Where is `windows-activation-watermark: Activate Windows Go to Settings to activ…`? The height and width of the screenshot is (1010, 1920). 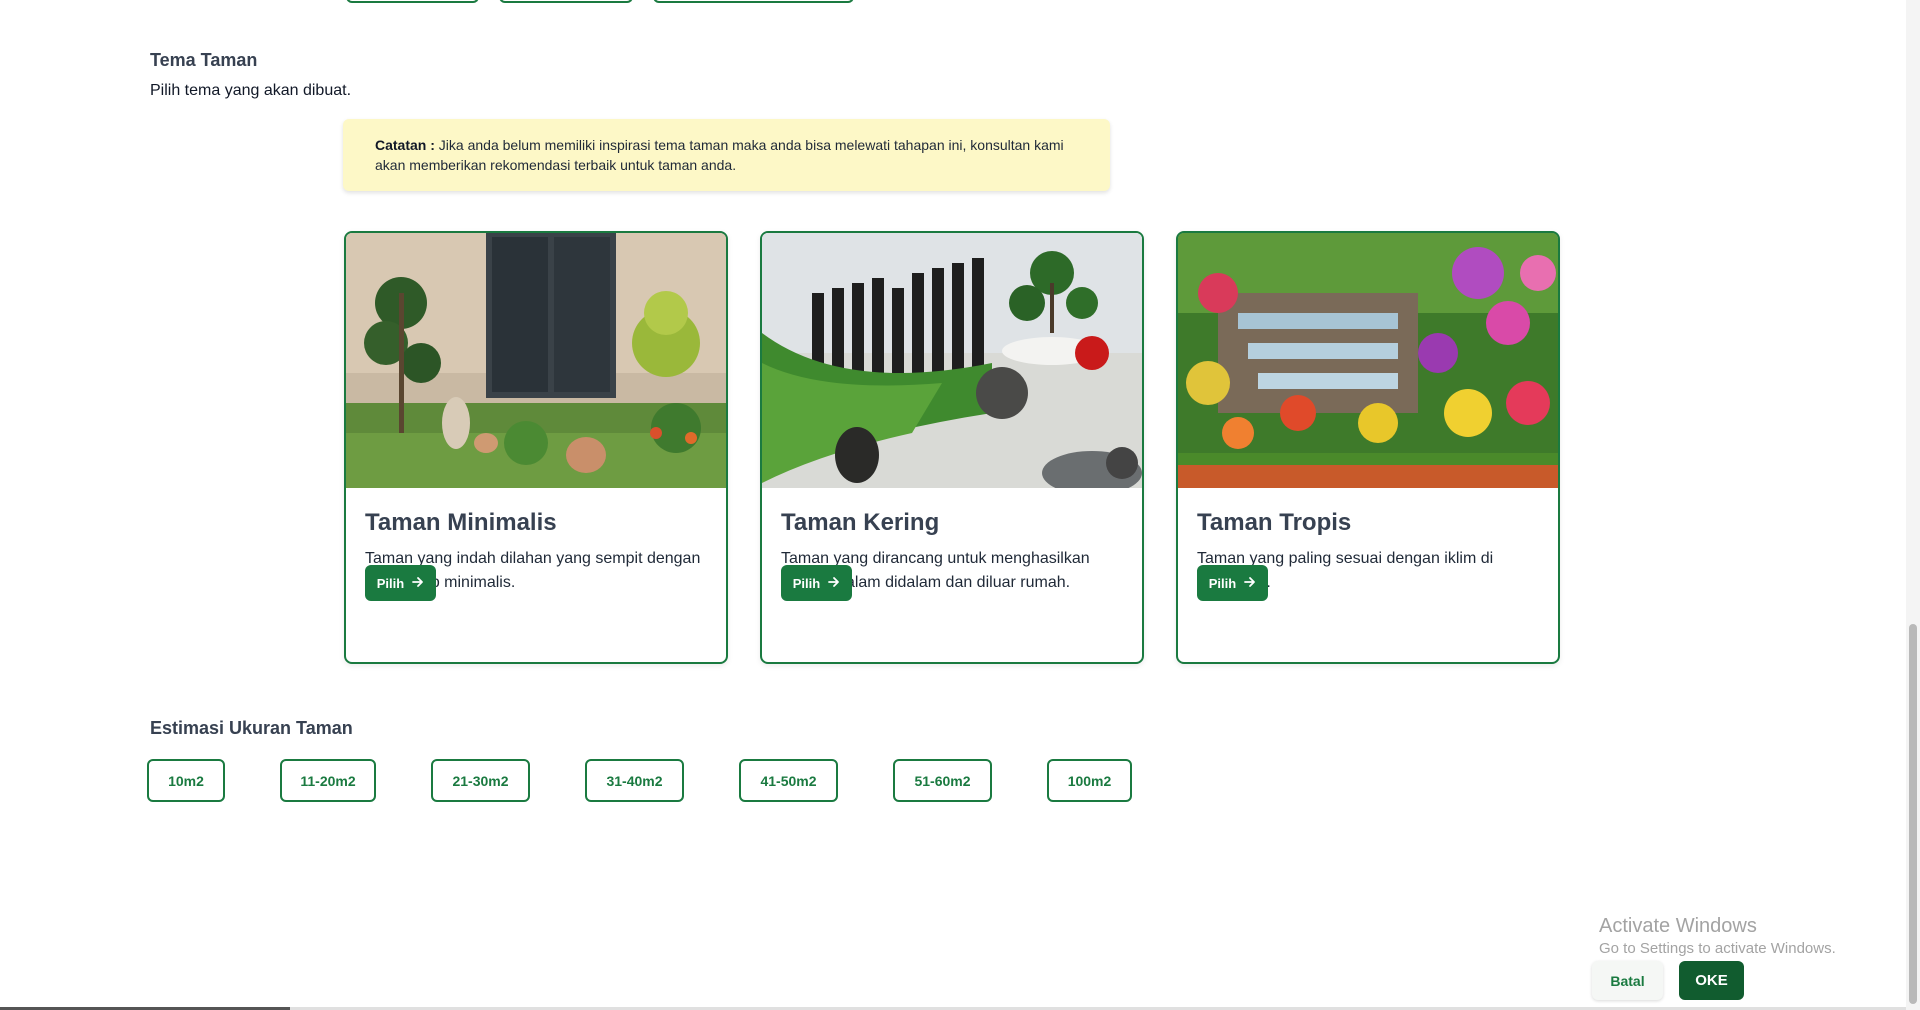
windows-activation-watermark: Activate Windows Go to Settings to activ… is located at coordinates (1717, 936).